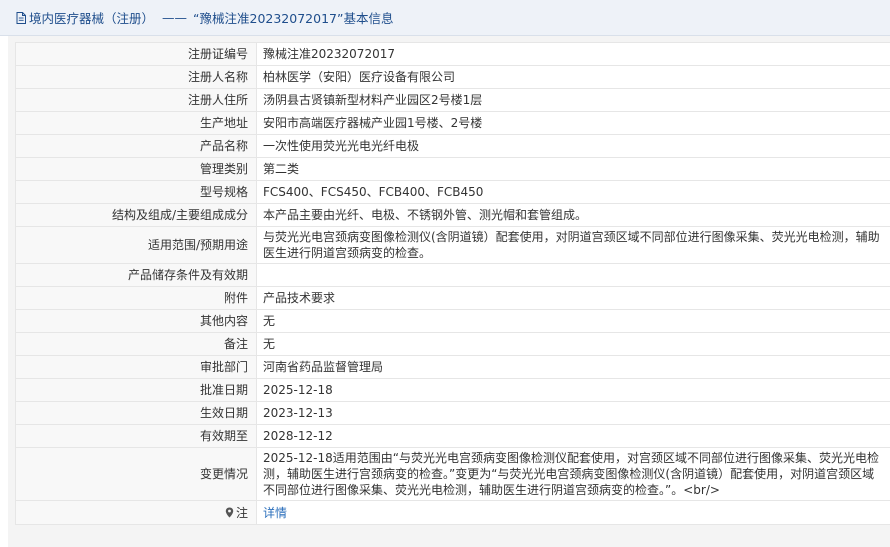 Image resolution: width=890 pixels, height=547 pixels. I want to click on category-link: 境内医疗器械（注册）, so click(91, 17).